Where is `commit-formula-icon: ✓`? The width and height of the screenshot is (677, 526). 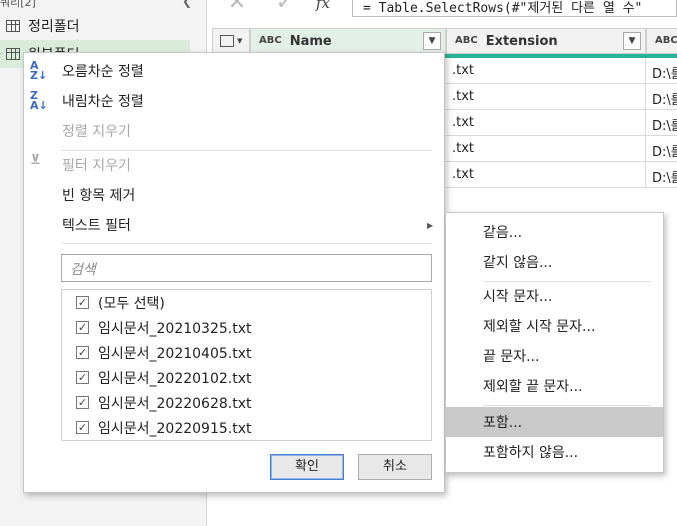 commit-formula-icon: ✓ is located at coordinates (285, 9).